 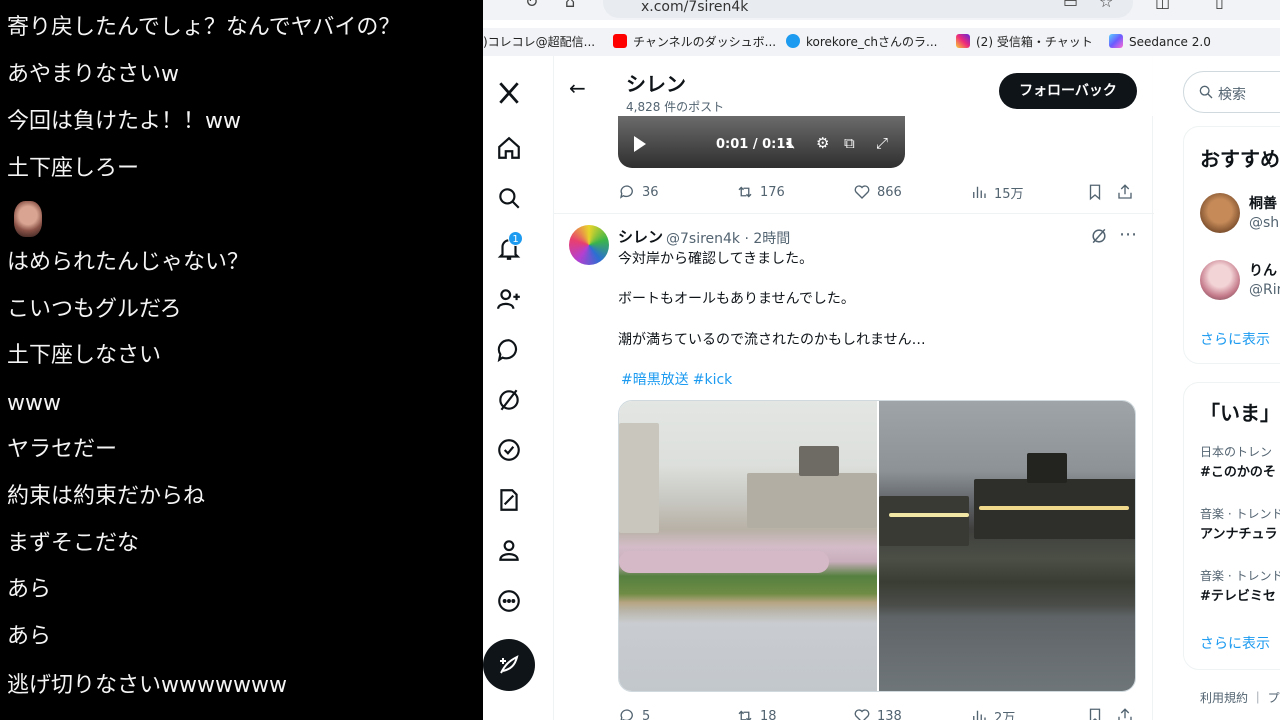 What do you see at coordinates (997, 192) in the screenshot?
I see `views-button: 15万` at bounding box center [997, 192].